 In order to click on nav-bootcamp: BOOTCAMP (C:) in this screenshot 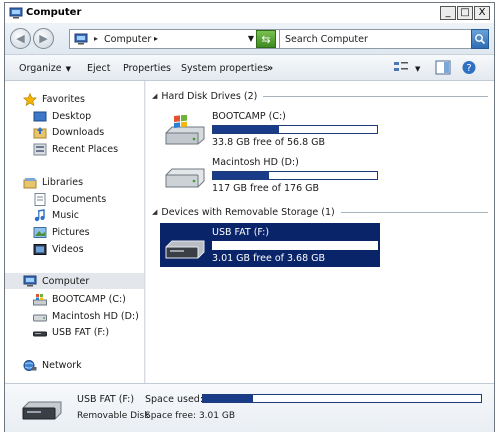, I will do `click(74, 299)`.